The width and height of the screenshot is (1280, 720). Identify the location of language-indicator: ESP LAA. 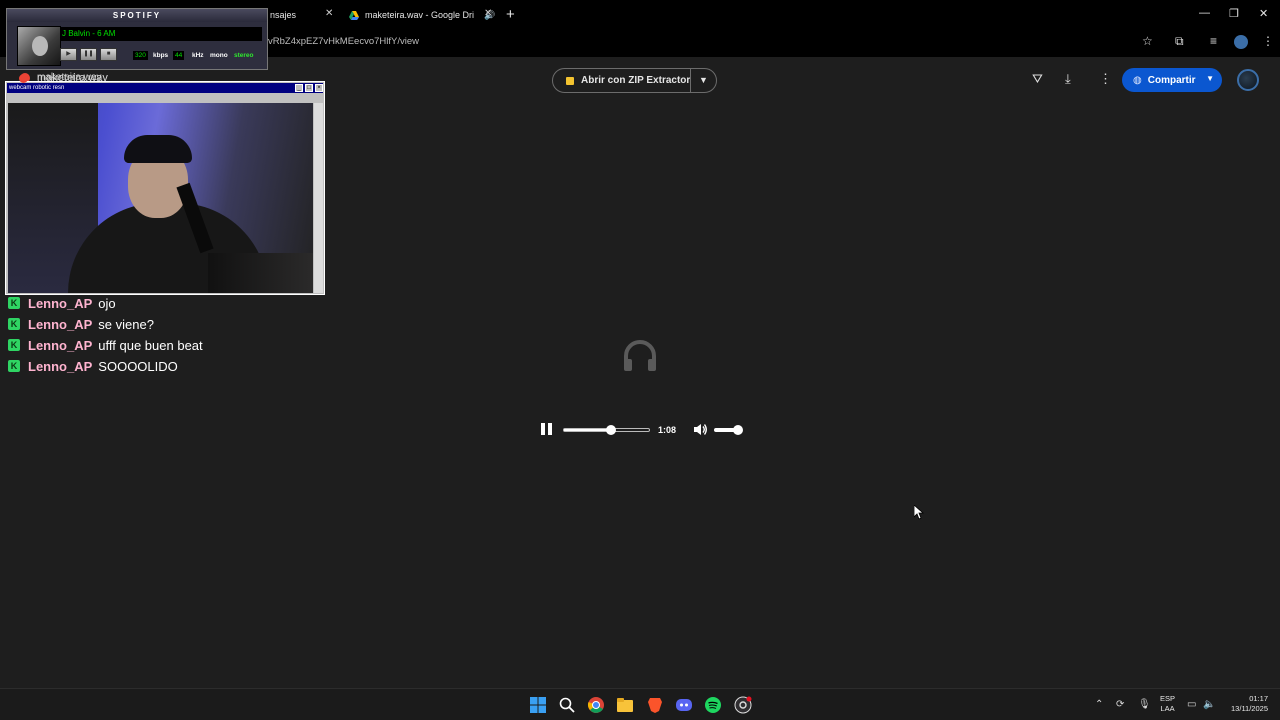
(1167, 704).